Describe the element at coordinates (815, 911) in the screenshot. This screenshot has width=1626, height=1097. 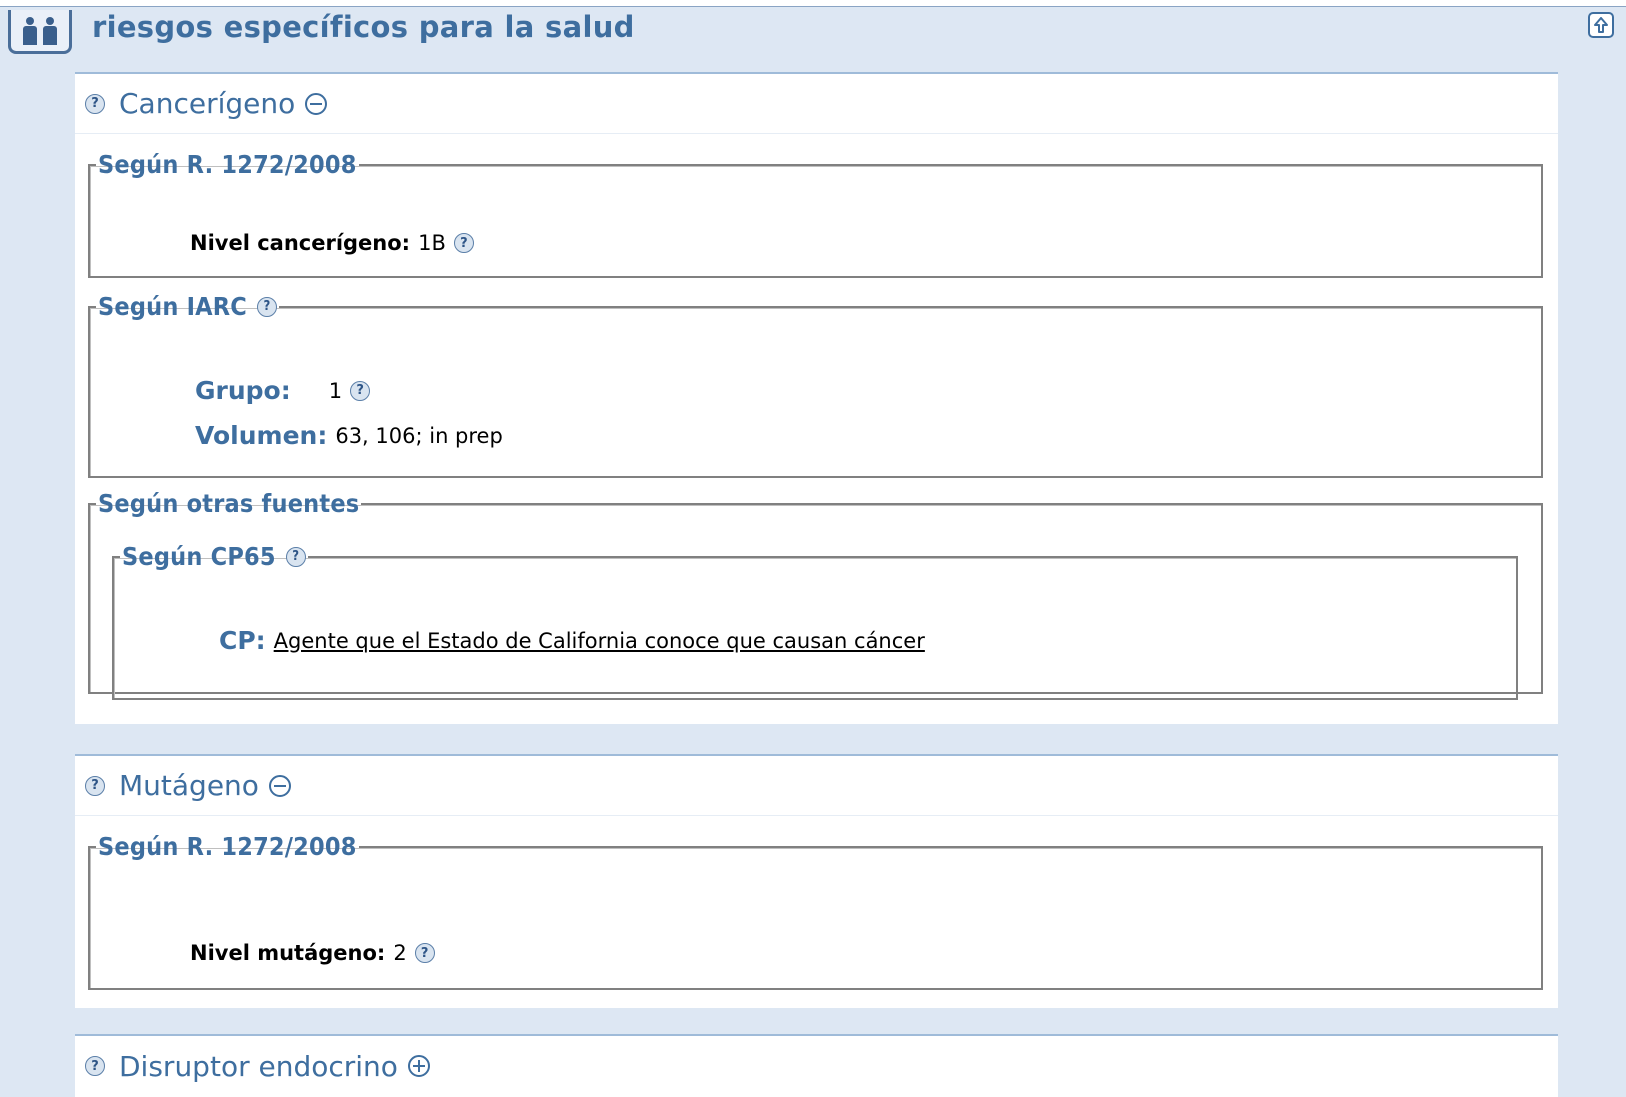
I see `fieldset-r1272-mutageno: Según R. 1272/2008 Nivel mutágeno: 2 ?` at that location.